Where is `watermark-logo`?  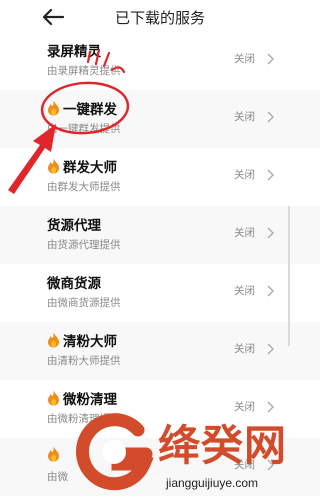
watermark-logo is located at coordinates (115, 452).